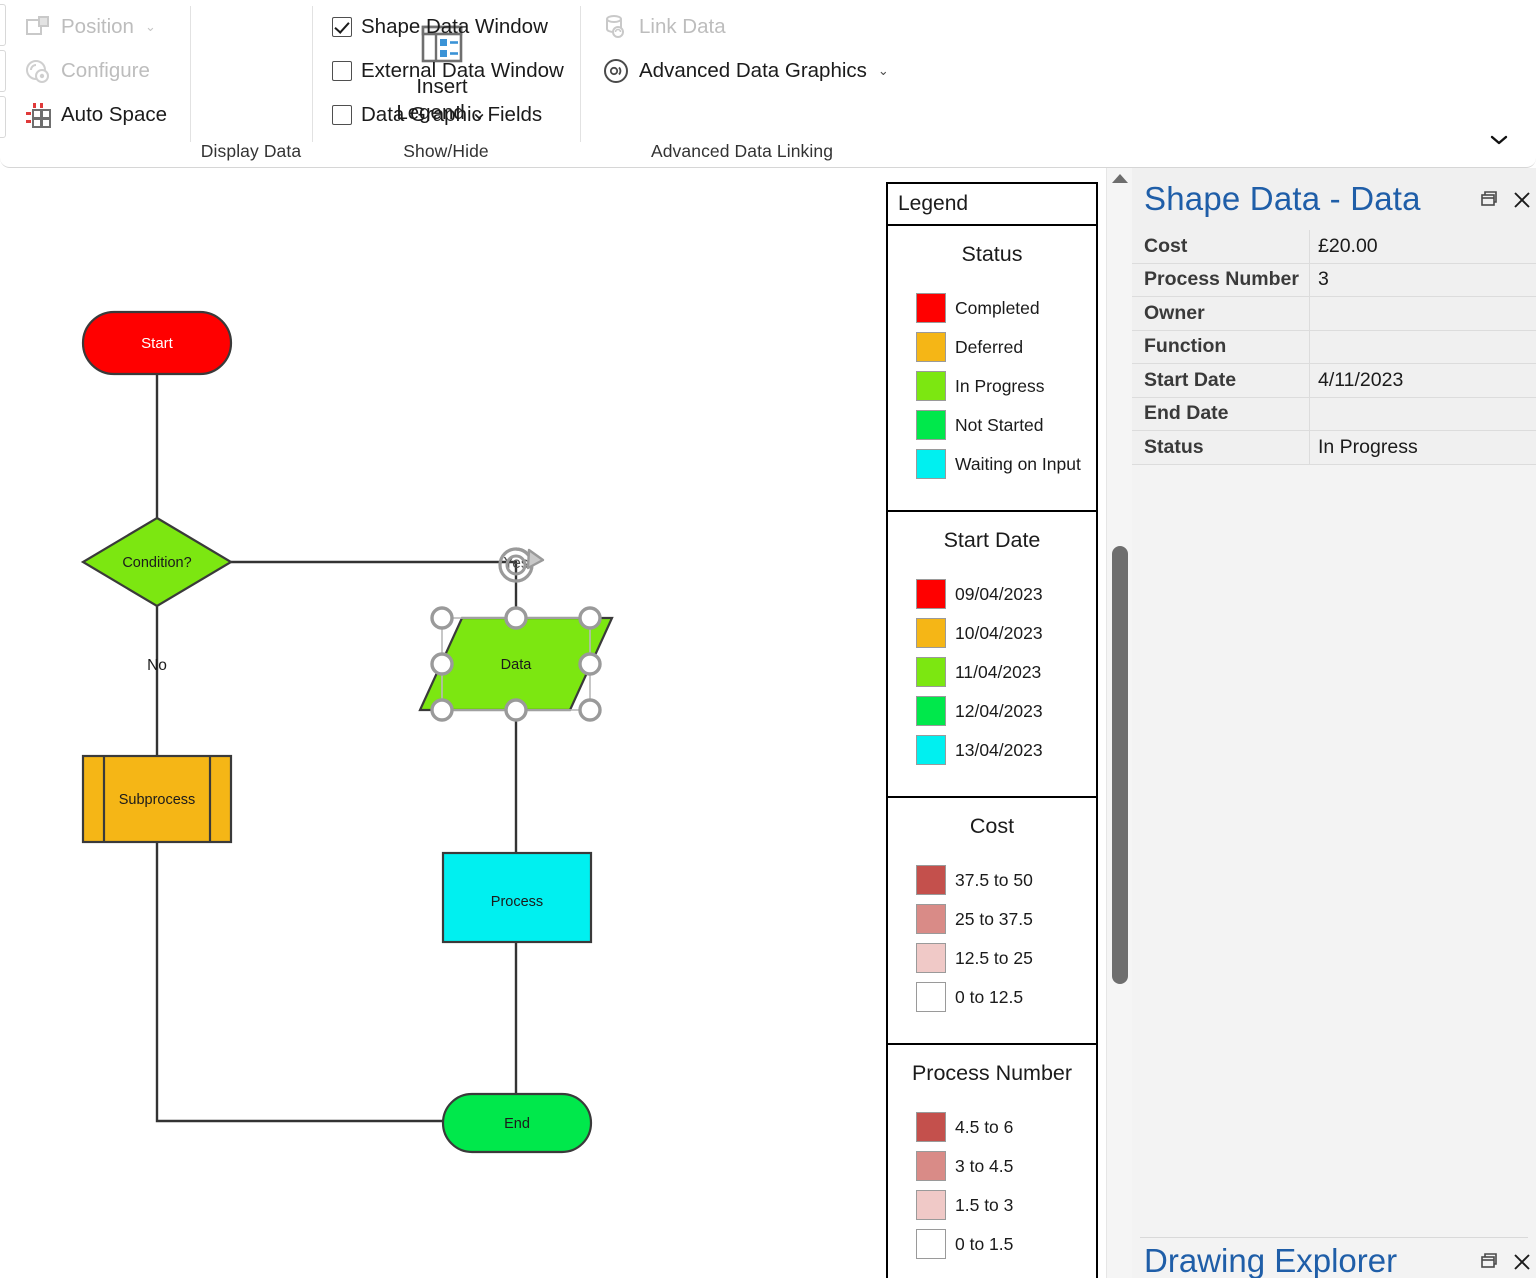 The image size is (1536, 1278). Describe the element at coordinates (999, 710) in the screenshot. I see `legend-row-label: 12/04/2023` at that location.